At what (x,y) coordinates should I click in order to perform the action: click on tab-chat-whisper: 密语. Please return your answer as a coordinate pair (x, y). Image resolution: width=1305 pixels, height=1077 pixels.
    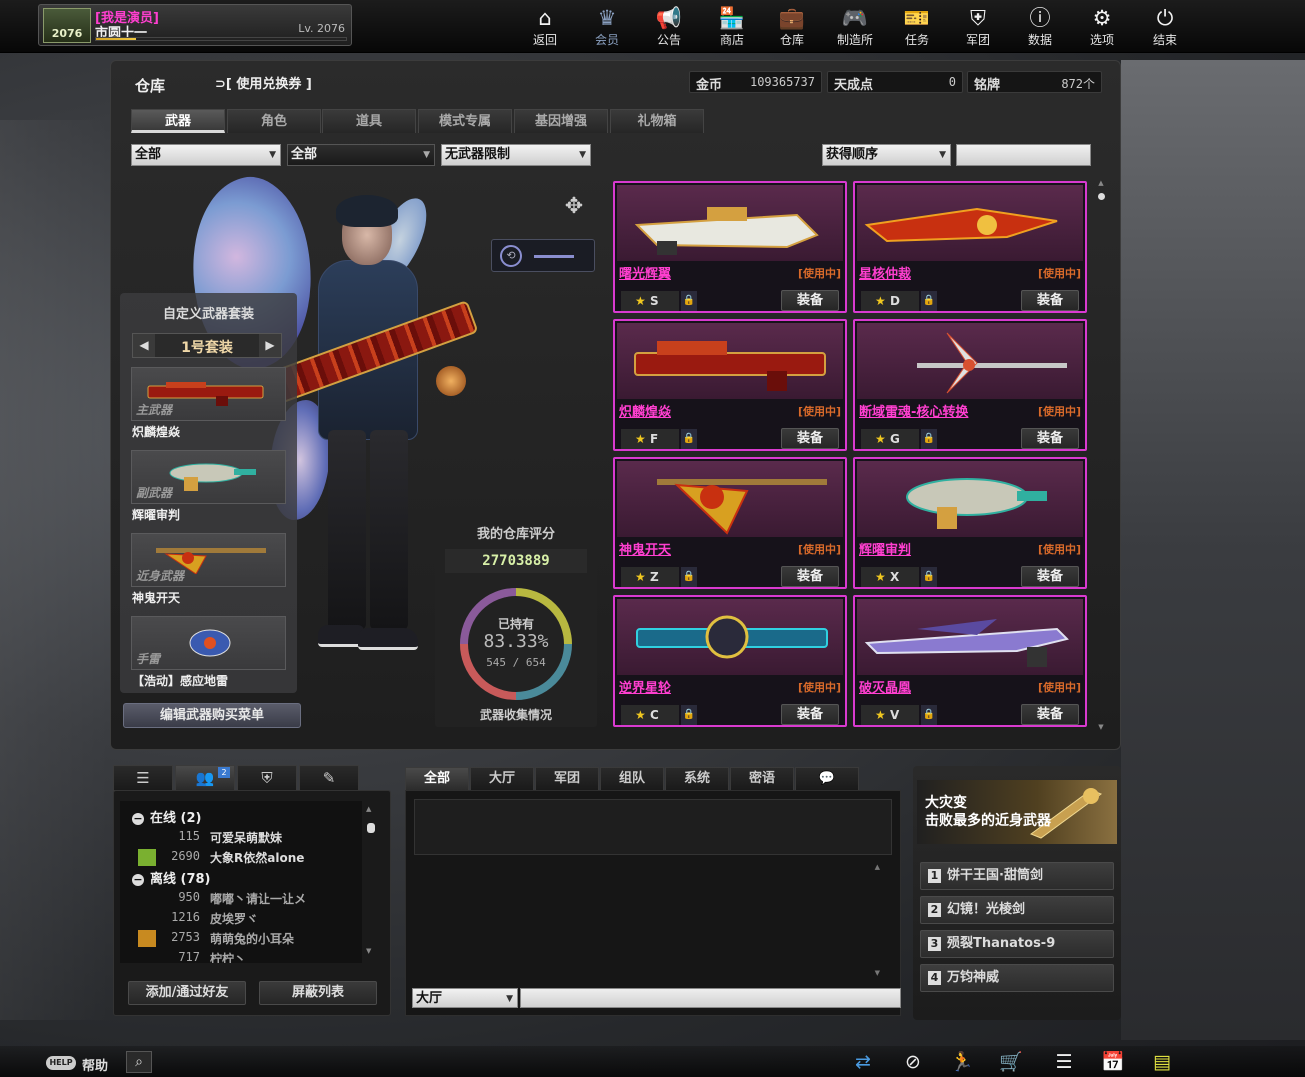
    Looking at the image, I should click on (762, 779).